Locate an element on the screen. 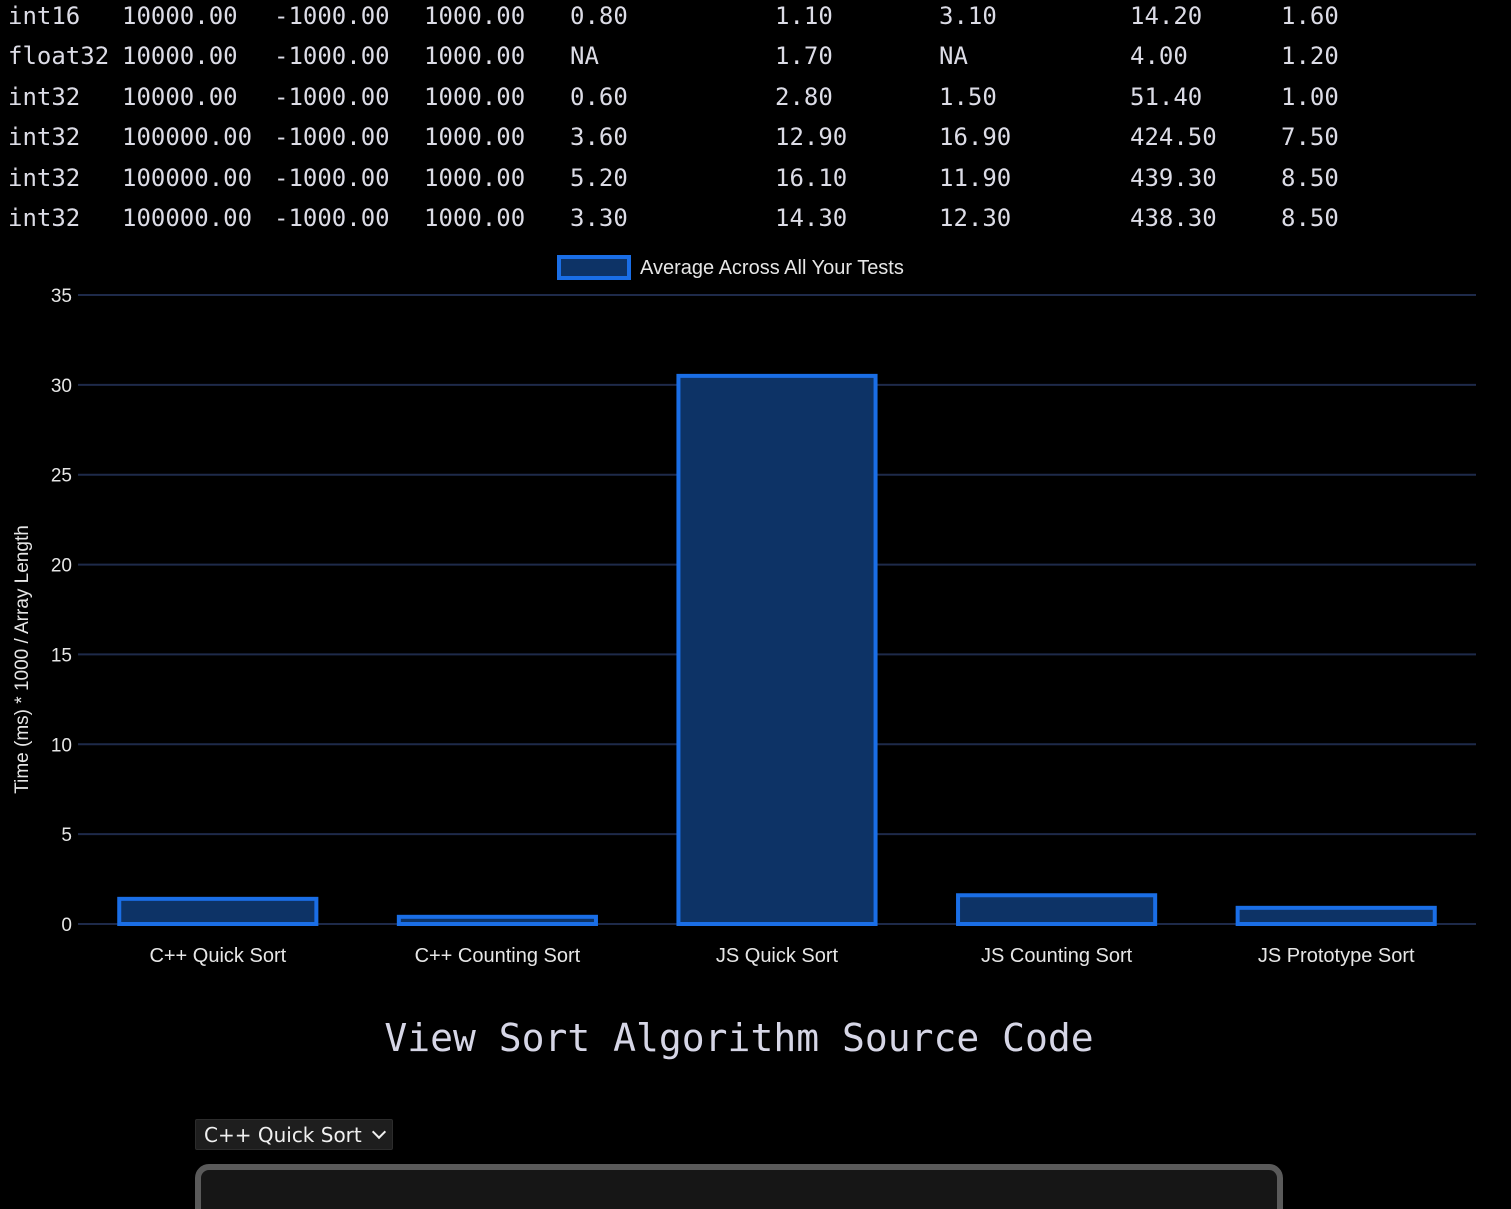 The image size is (1511, 1209). table-cell: 1.00 is located at coordinates (1310, 97).